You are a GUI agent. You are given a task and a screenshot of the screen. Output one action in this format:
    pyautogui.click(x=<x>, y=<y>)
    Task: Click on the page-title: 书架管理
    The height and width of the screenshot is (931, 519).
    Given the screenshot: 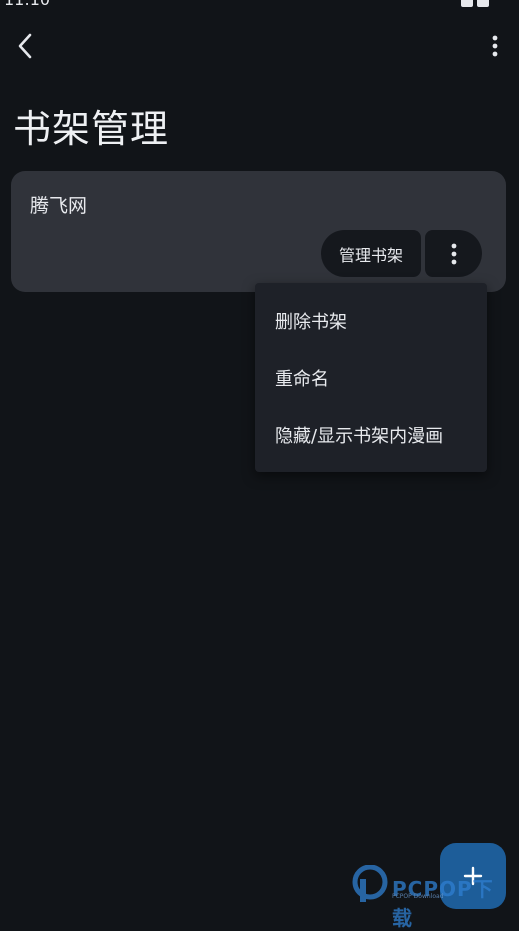 What is the action you would take?
    pyautogui.click(x=91, y=129)
    